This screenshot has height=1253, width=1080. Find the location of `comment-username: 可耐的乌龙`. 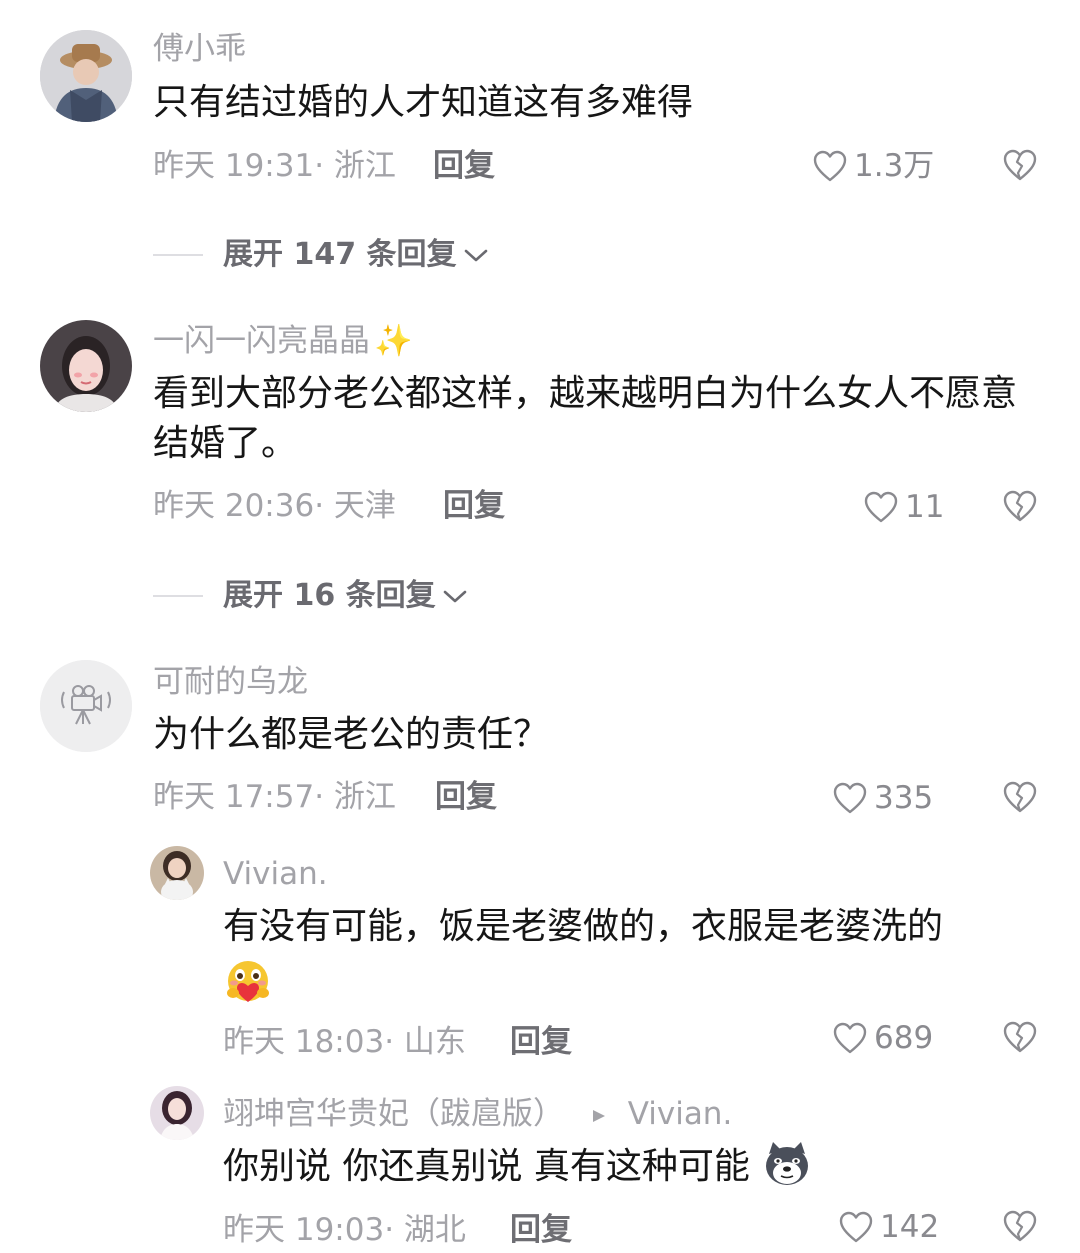

comment-username: 可耐的乌龙 is located at coordinates (230, 682).